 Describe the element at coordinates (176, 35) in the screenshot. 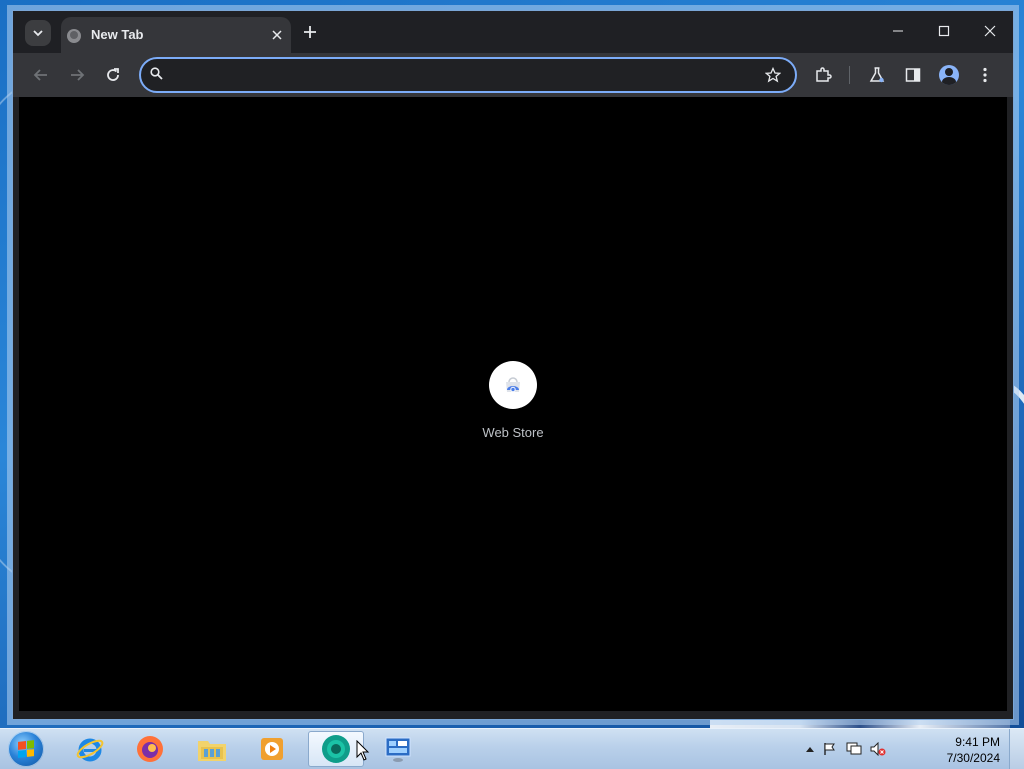

I see `tab-new-tab: New Tab` at that location.